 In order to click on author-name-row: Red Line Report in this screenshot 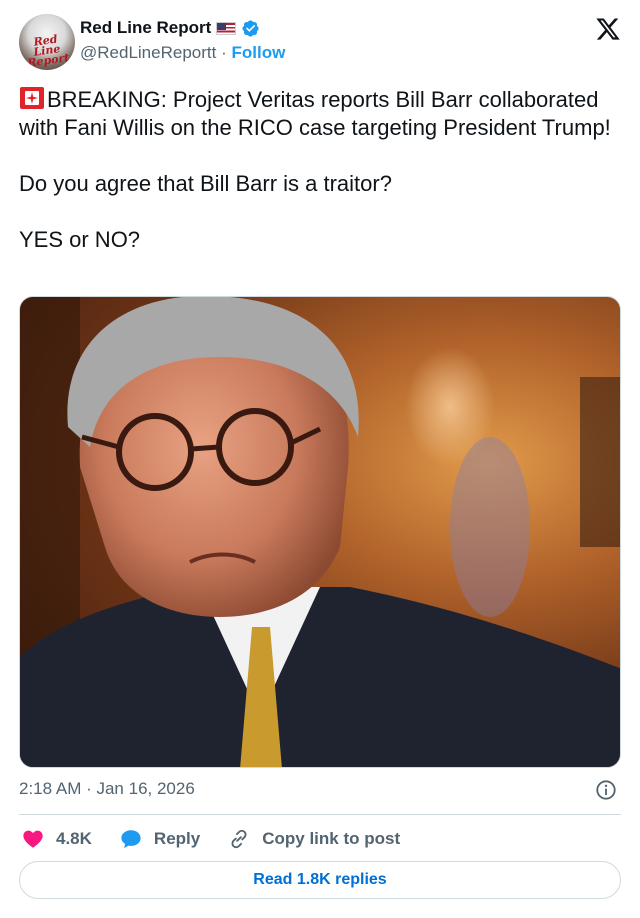, I will do `click(170, 28)`.